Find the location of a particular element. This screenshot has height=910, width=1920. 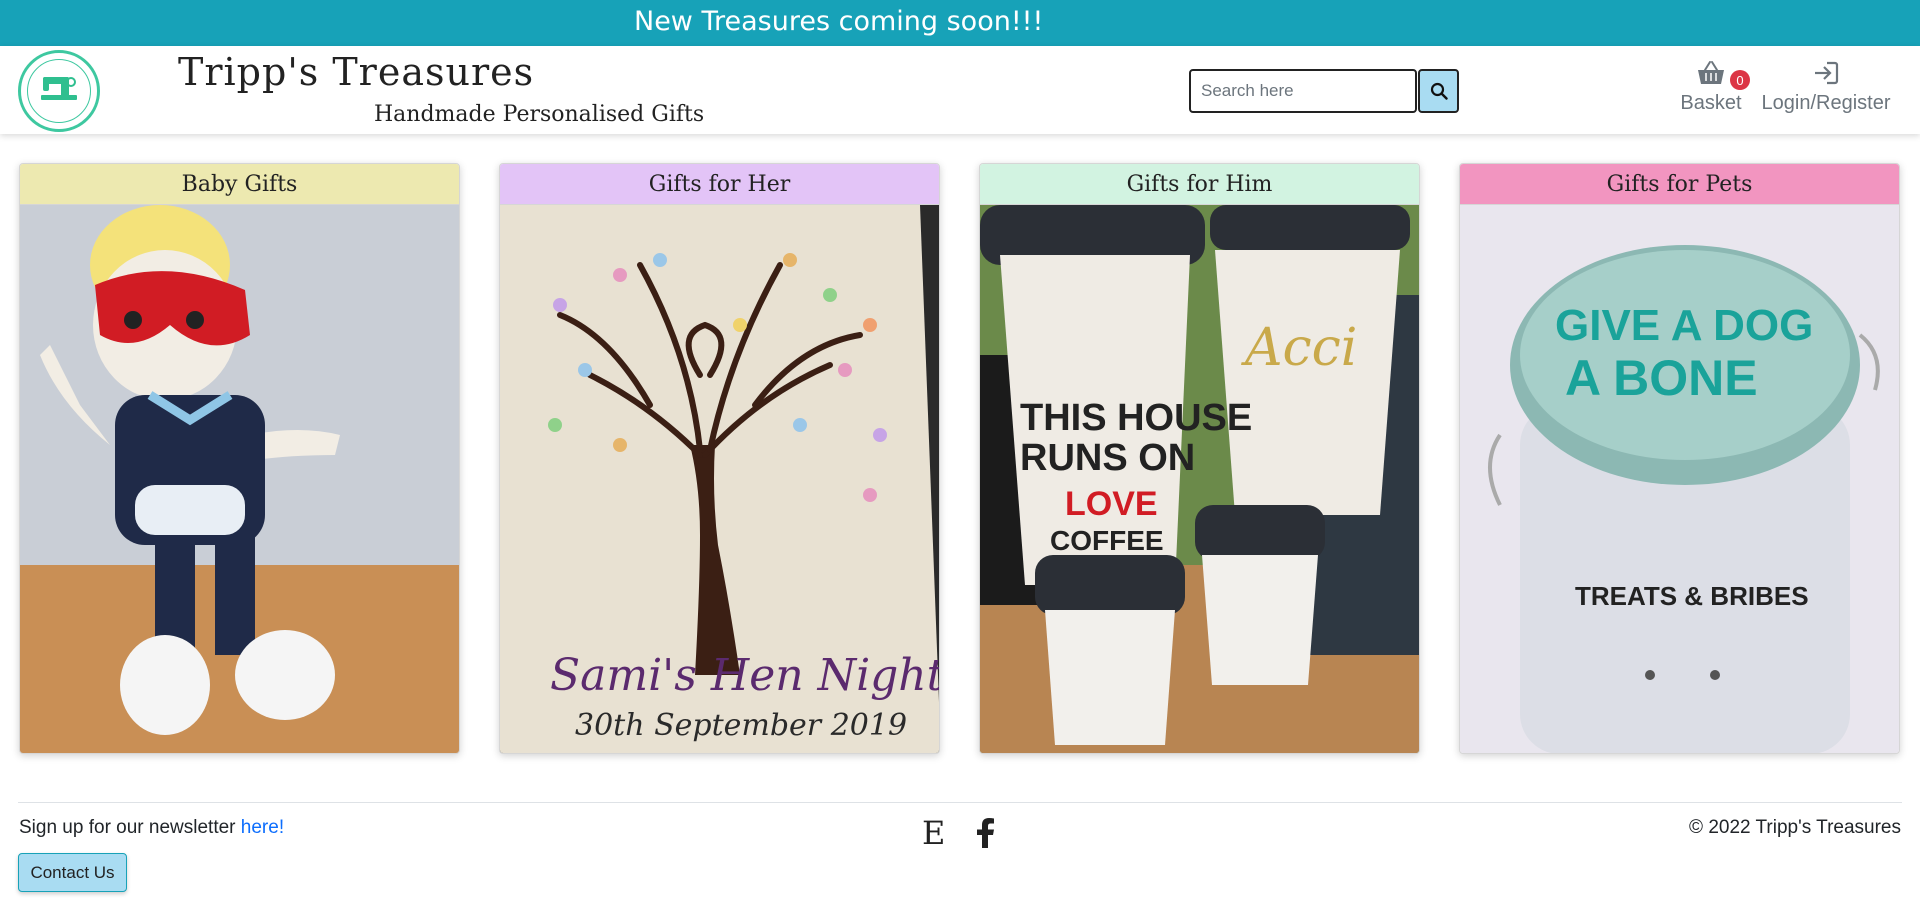

svg-text: A BONE is located at coordinates (1661, 378).